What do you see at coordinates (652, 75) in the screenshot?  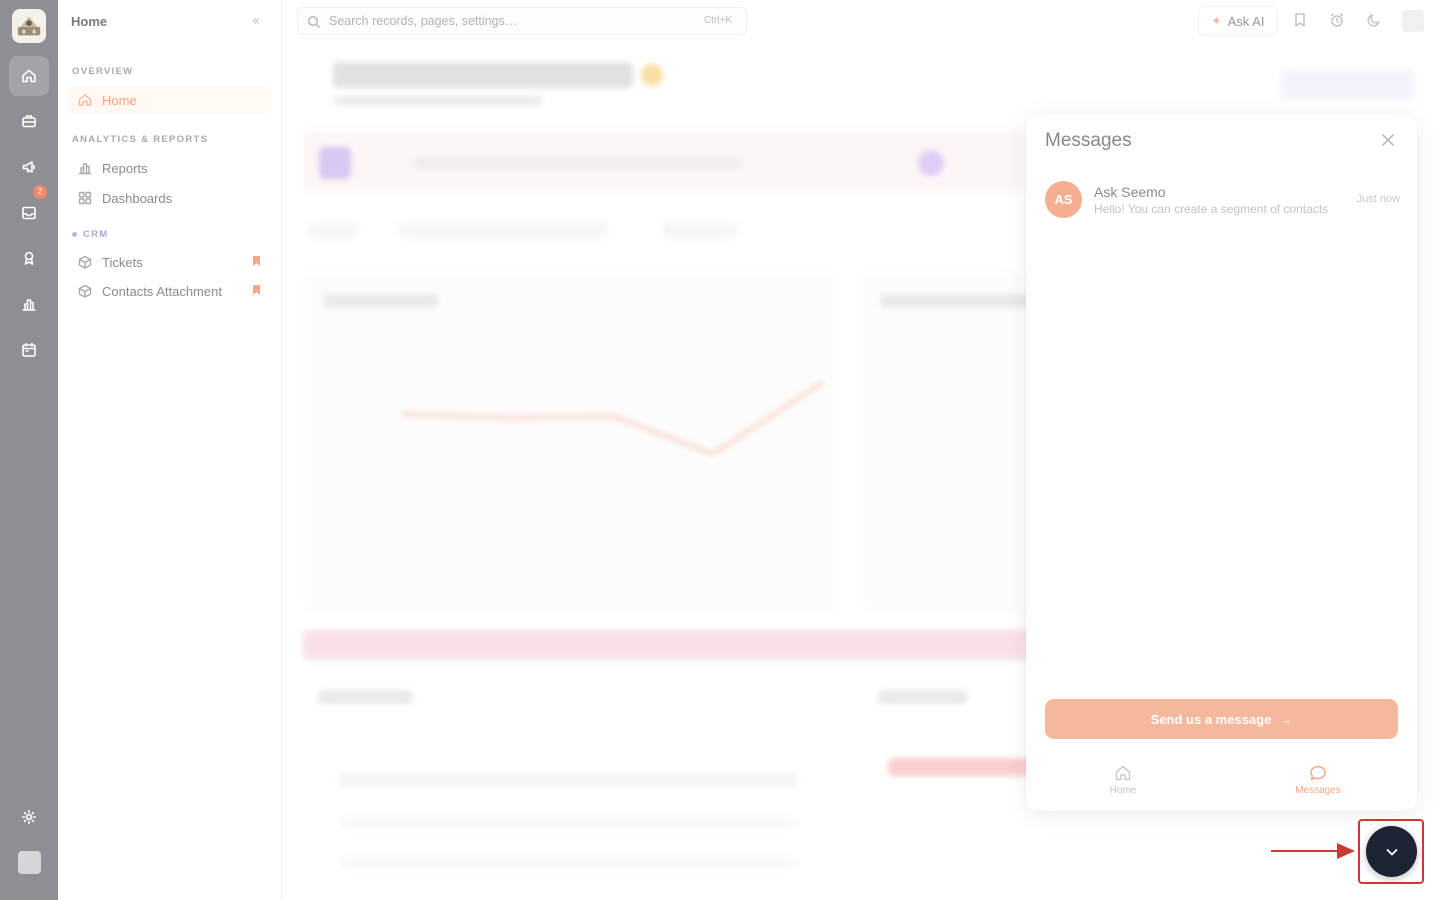 I see `greeting-emoji-placeholder` at bounding box center [652, 75].